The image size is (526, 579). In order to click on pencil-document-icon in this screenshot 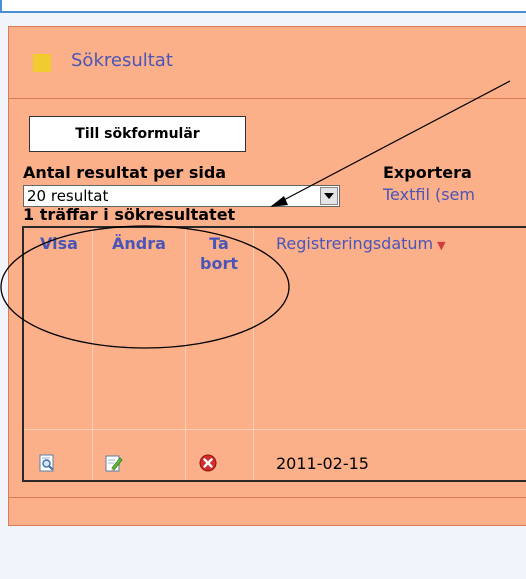, I will do `click(114, 463)`.